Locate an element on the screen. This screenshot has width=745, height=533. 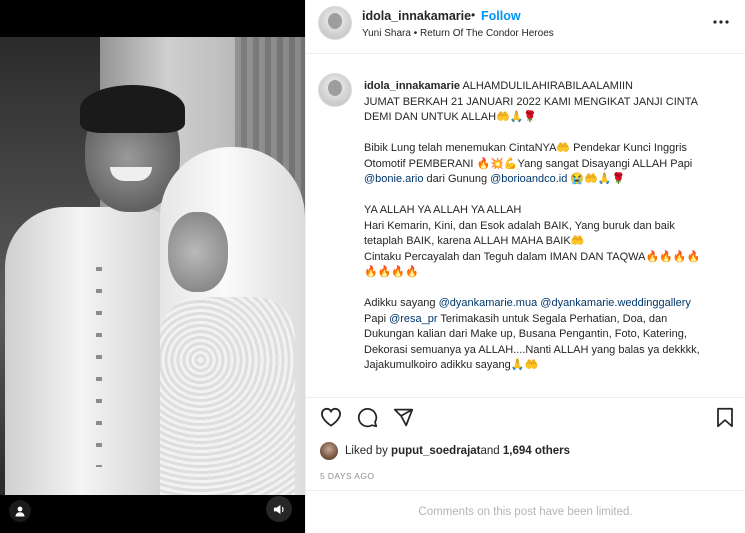
mention-link: @resa_pr is located at coordinates (413, 319).